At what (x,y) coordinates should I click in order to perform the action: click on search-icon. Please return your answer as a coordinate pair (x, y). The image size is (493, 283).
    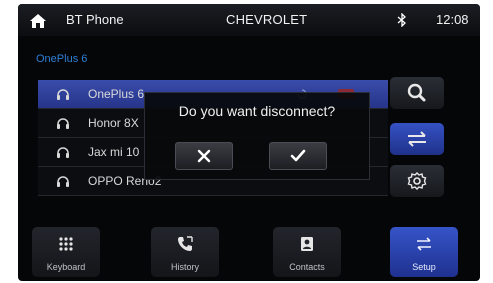
    Looking at the image, I should click on (416, 92).